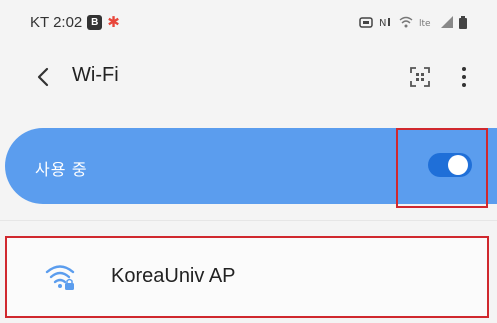  What do you see at coordinates (61, 170) in the screenshot?
I see `master-toggle-label: 사용 중` at bounding box center [61, 170].